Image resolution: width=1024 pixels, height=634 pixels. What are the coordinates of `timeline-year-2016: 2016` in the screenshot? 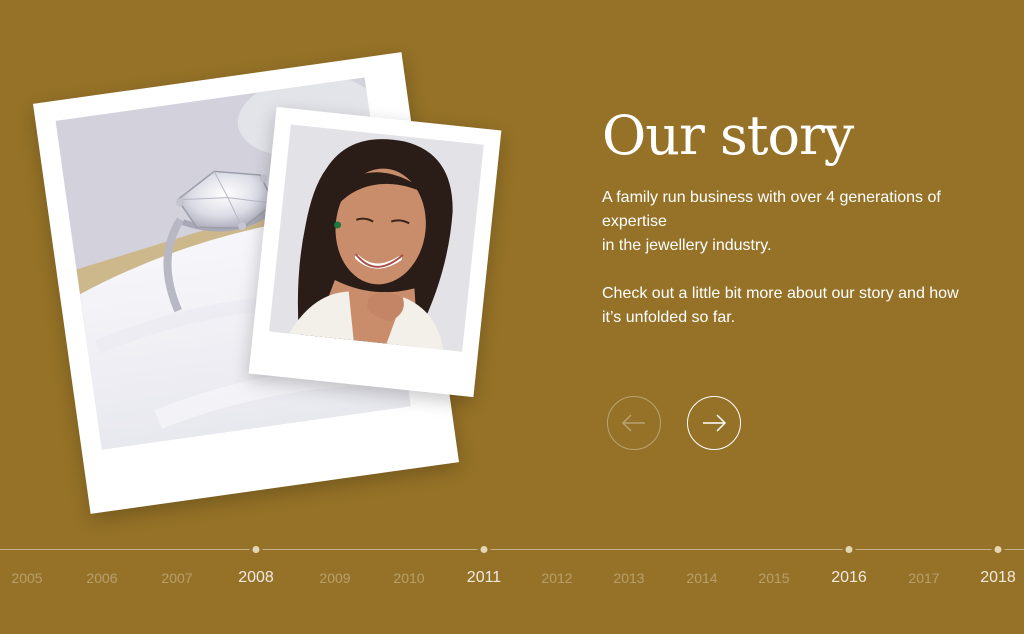 It's located at (849, 578).